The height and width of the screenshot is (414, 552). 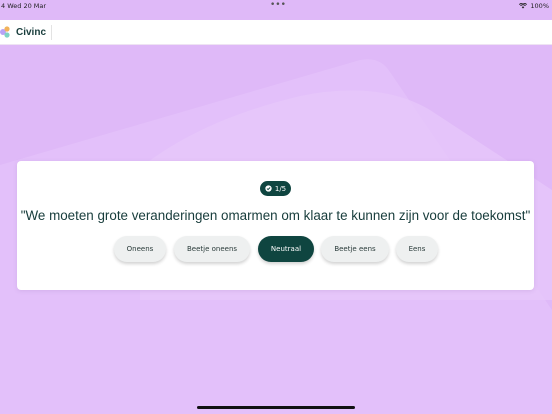 I want to click on multitasking-dots: •••, so click(x=278, y=5).